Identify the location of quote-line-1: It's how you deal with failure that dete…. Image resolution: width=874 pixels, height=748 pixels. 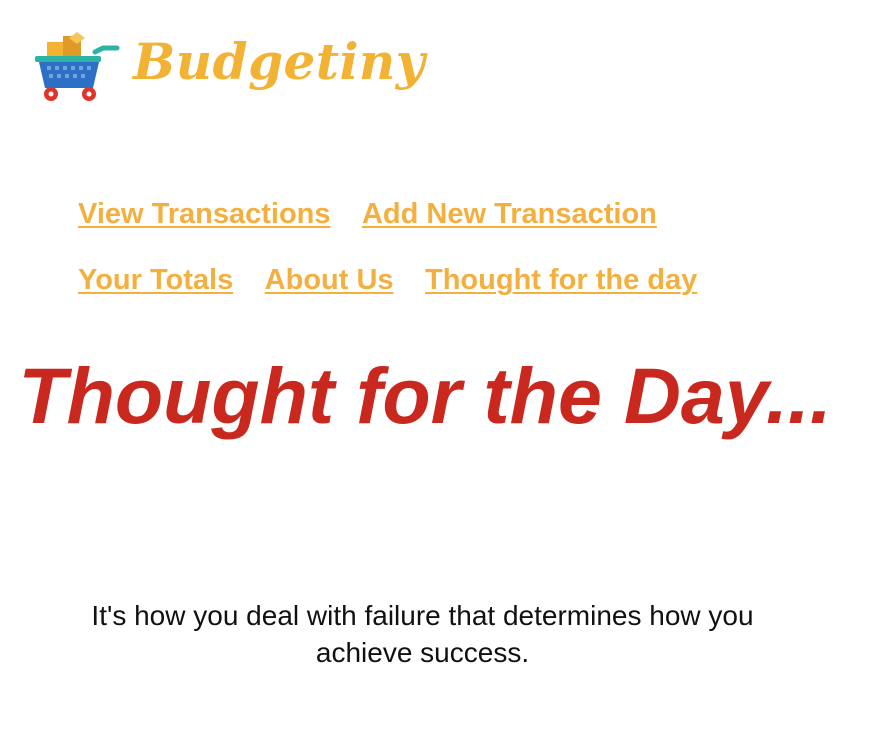
(422, 615).